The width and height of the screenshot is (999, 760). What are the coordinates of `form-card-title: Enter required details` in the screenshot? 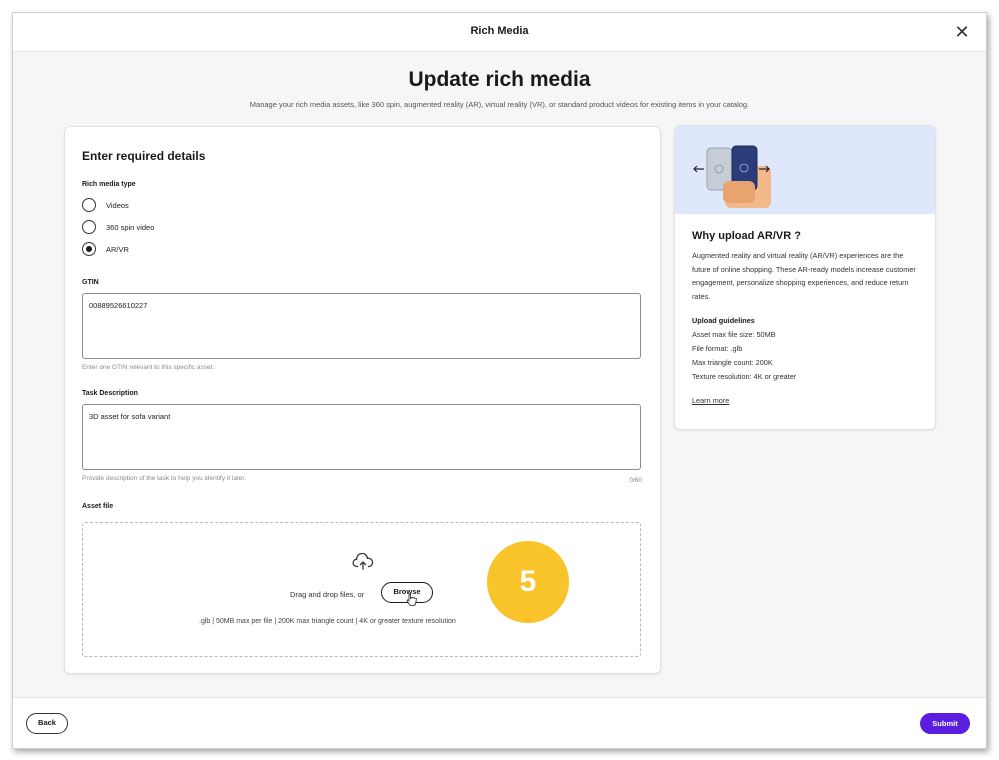 It's located at (144, 156).